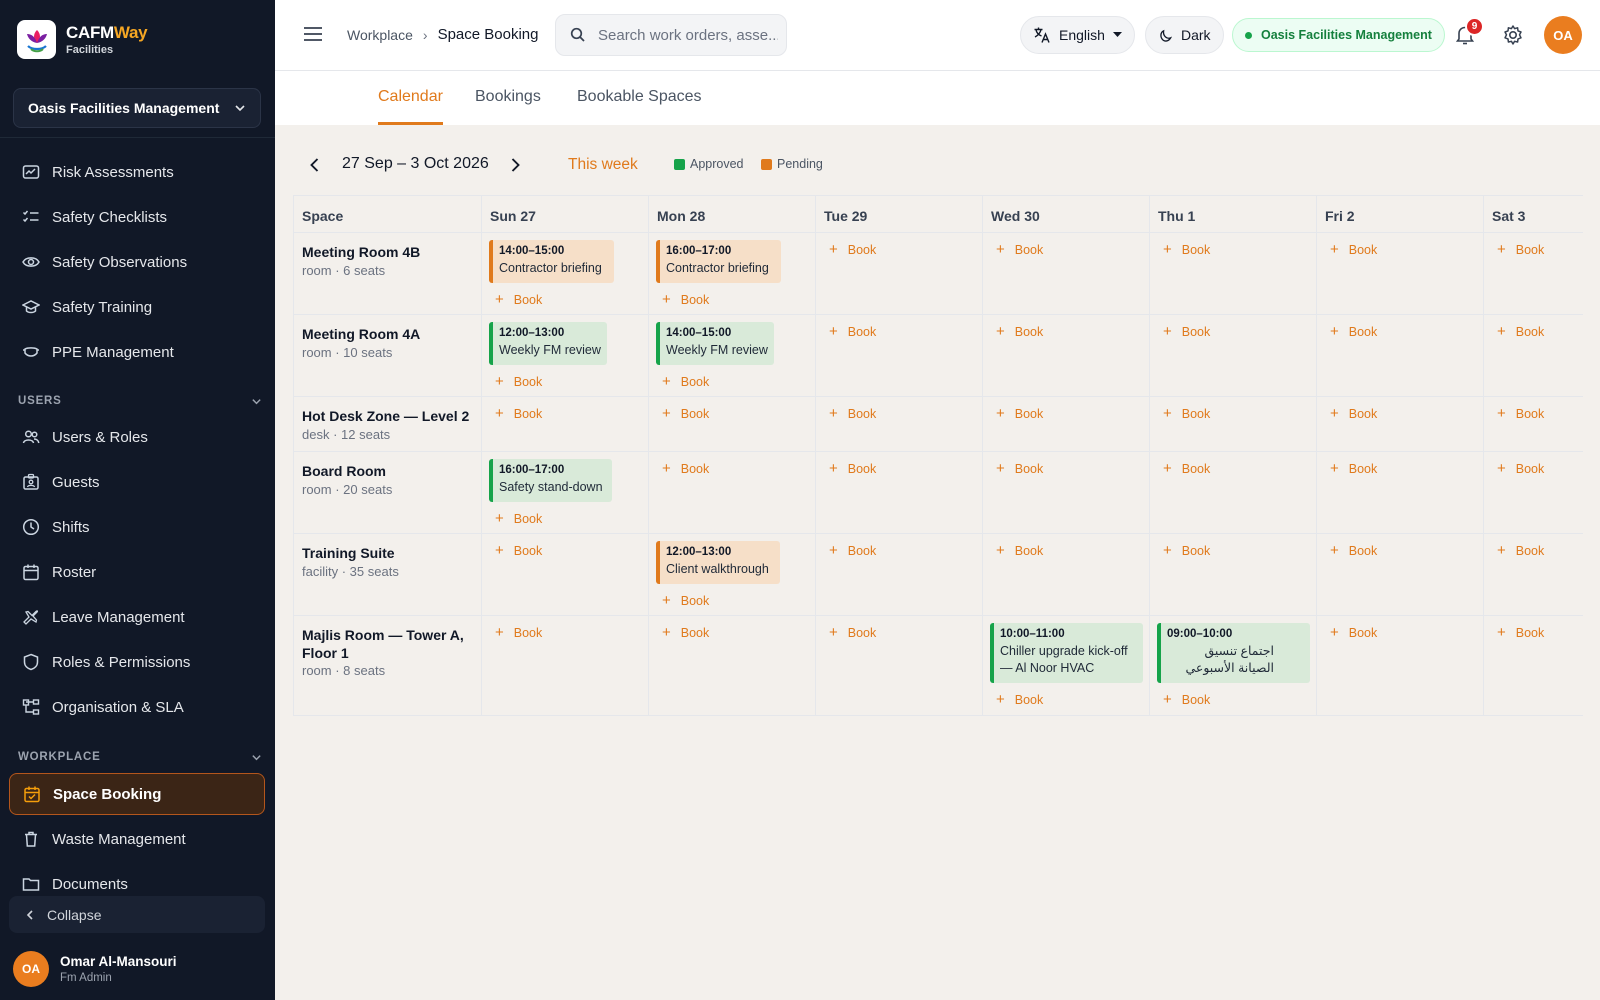 This screenshot has height=1000, width=1600. Describe the element at coordinates (137, 307) in the screenshot. I see `sidebar-item-safety-training: Safety Training` at that location.